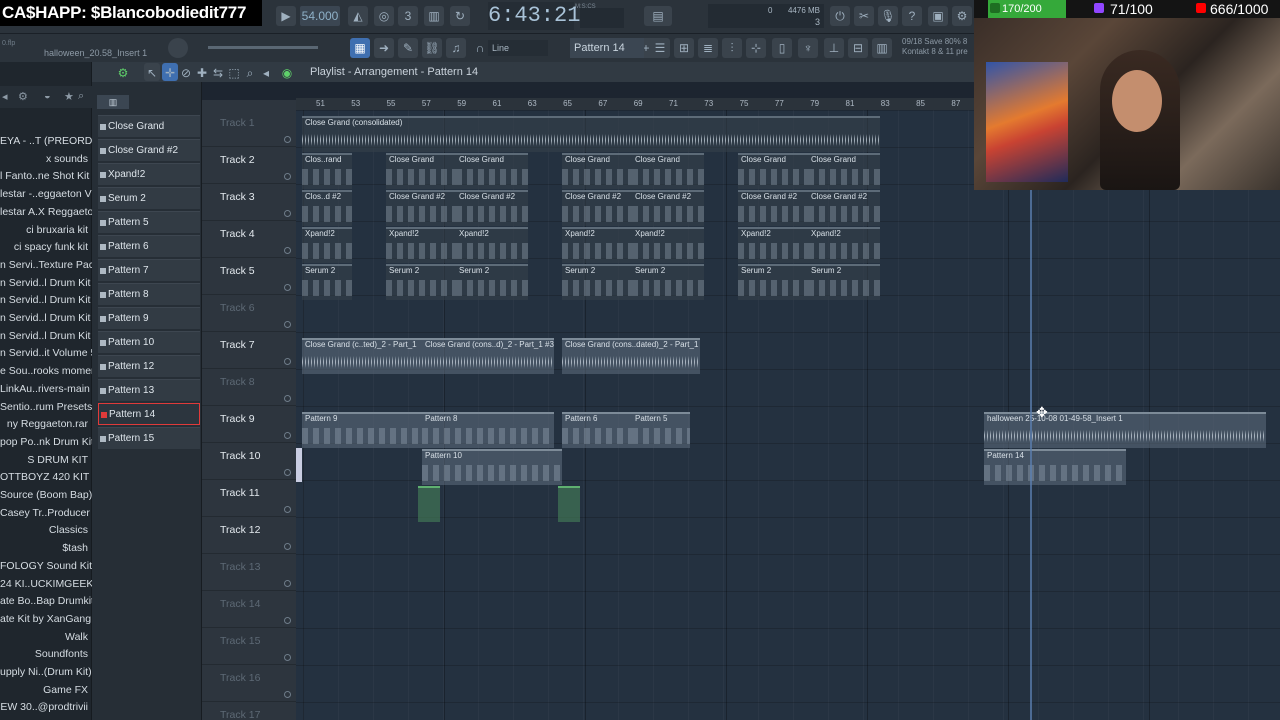  Describe the element at coordinates (149, 390) in the screenshot. I see `pattern-item: Pattern 13` at that location.